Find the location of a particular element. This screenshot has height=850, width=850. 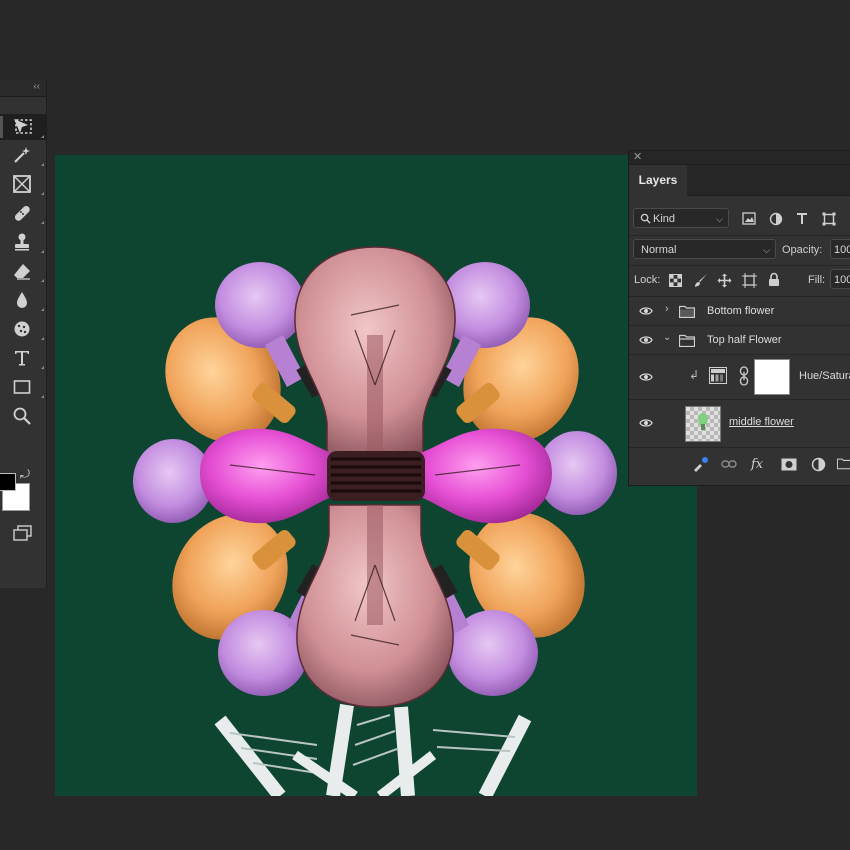

blur-tool is located at coordinates (23, 300).